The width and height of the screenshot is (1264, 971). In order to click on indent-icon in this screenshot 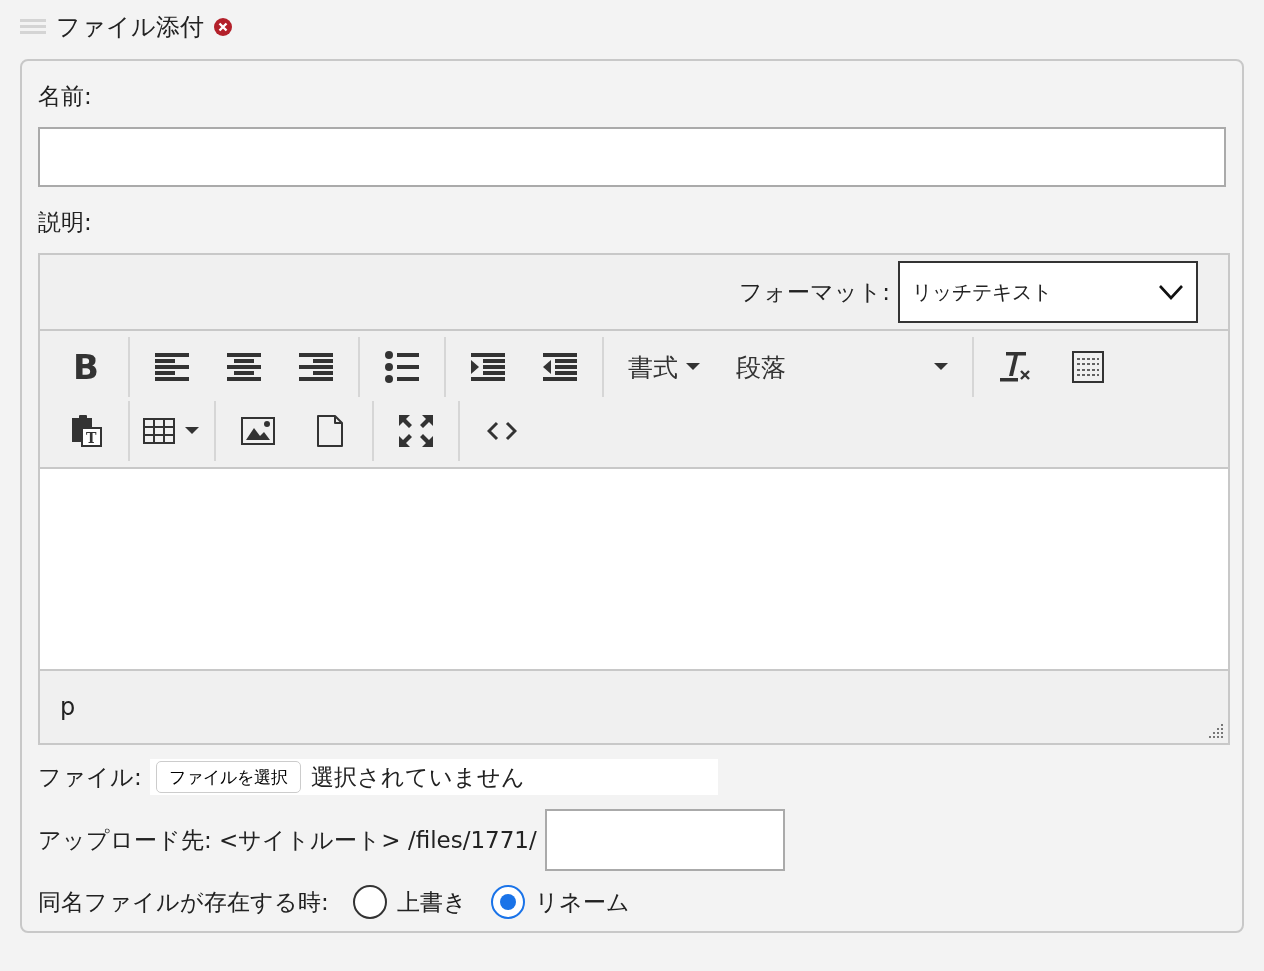, I will do `click(488, 367)`.